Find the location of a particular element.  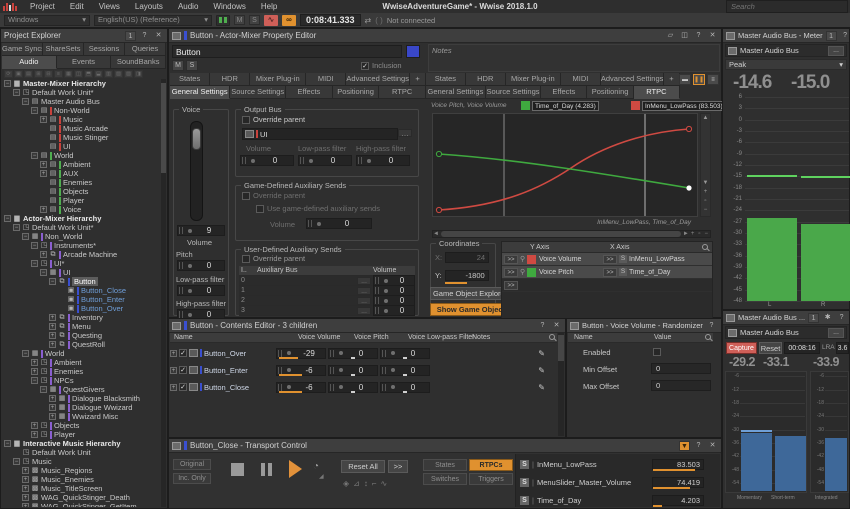

menu-edit: Edit is located at coordinates (77, 6).